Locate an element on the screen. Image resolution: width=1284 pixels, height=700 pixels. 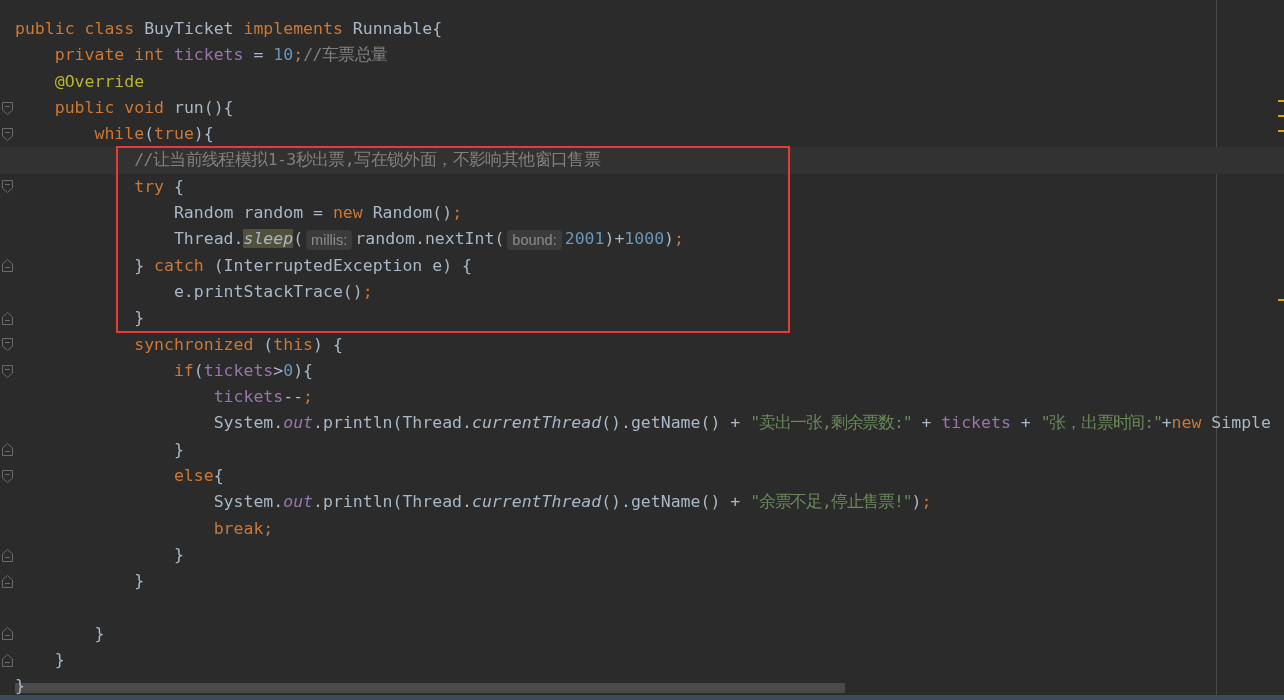
code-line: tickets--; is located at coordinates (263, 397).